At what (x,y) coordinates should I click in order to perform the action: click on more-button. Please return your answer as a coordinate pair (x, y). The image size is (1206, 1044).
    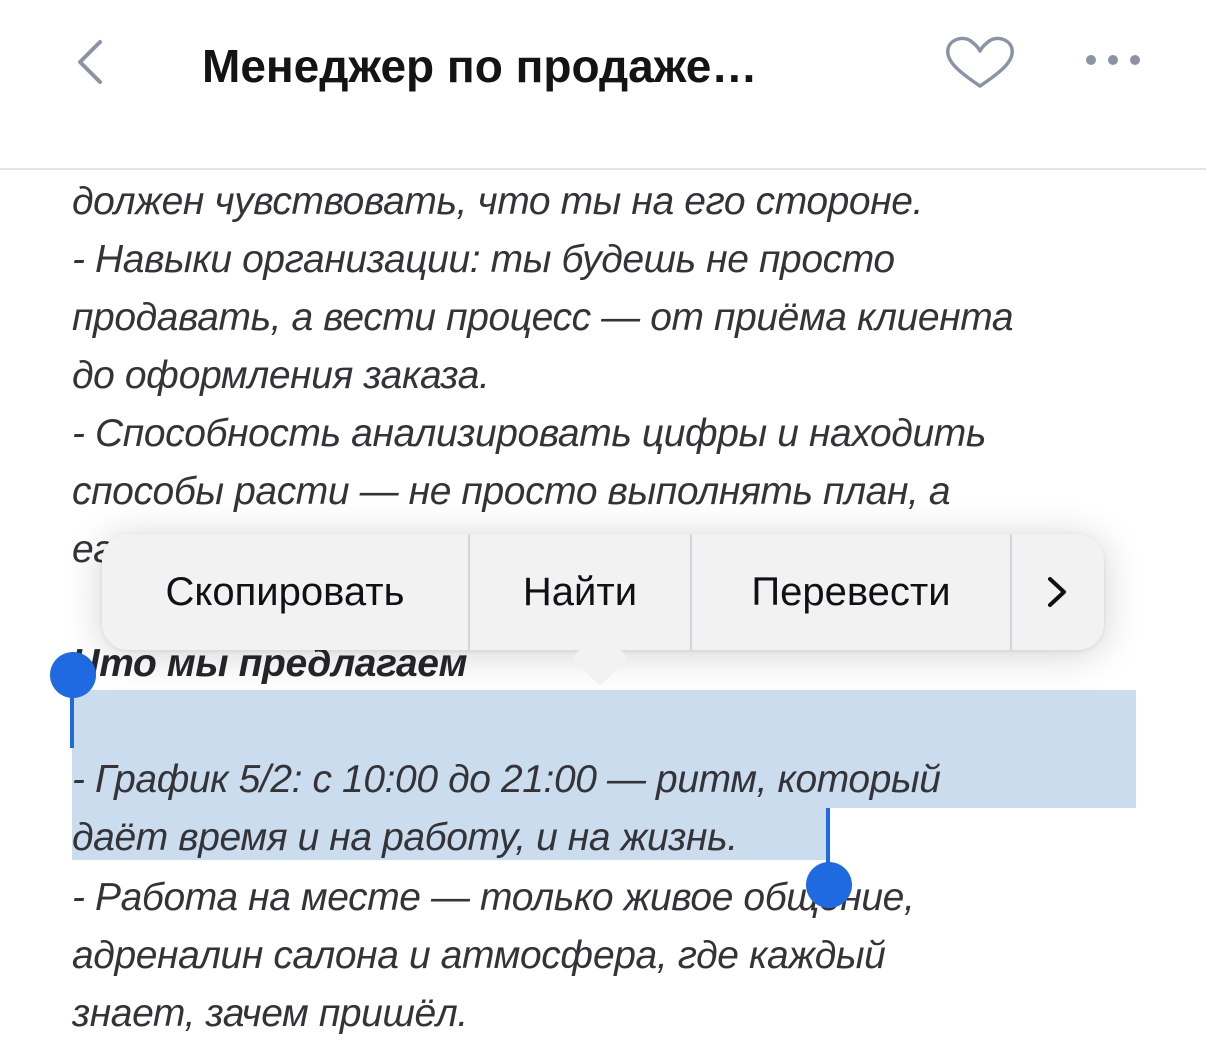
    Looking at the image, I should click on (1113, 60).